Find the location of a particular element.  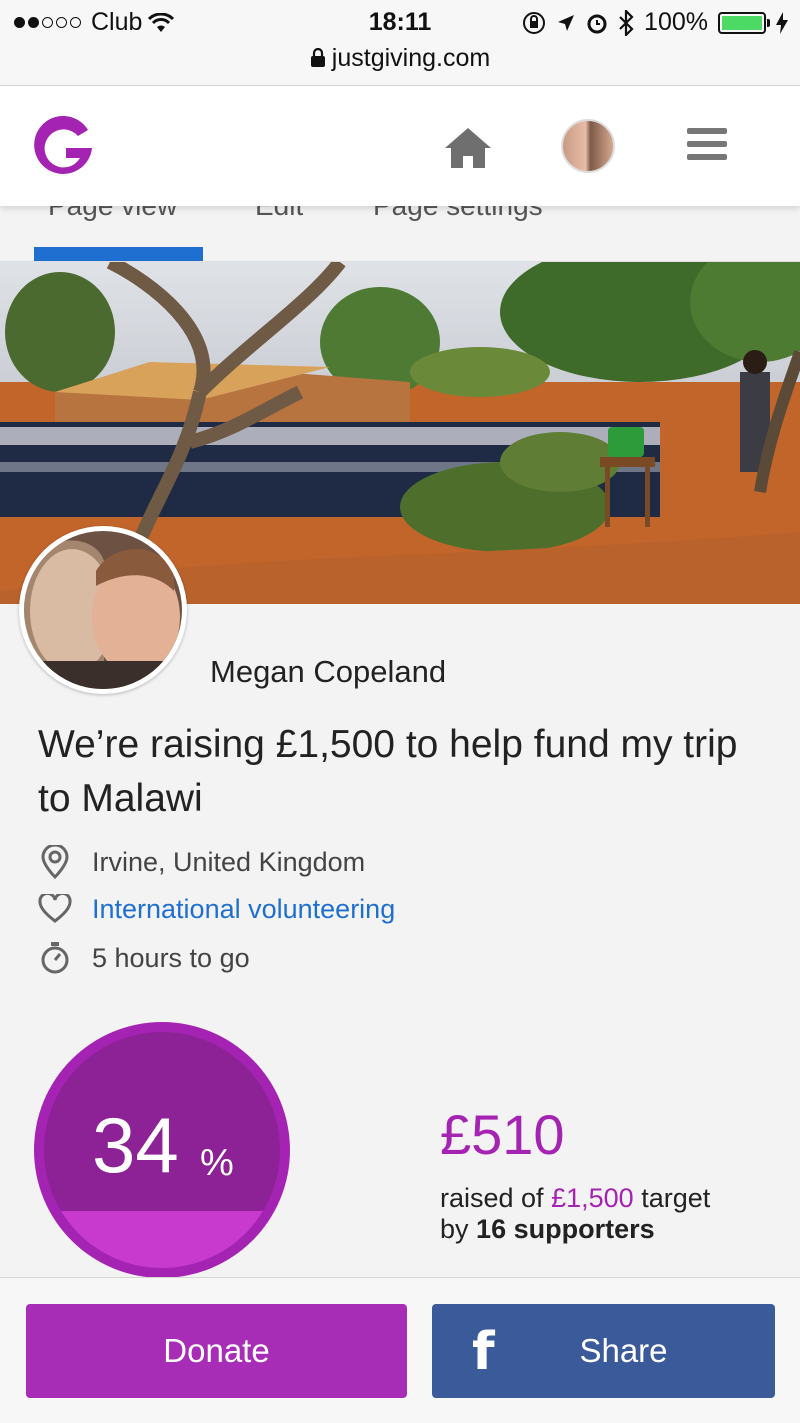

progress-percent: 34 is located at coordinates (135, 1145).